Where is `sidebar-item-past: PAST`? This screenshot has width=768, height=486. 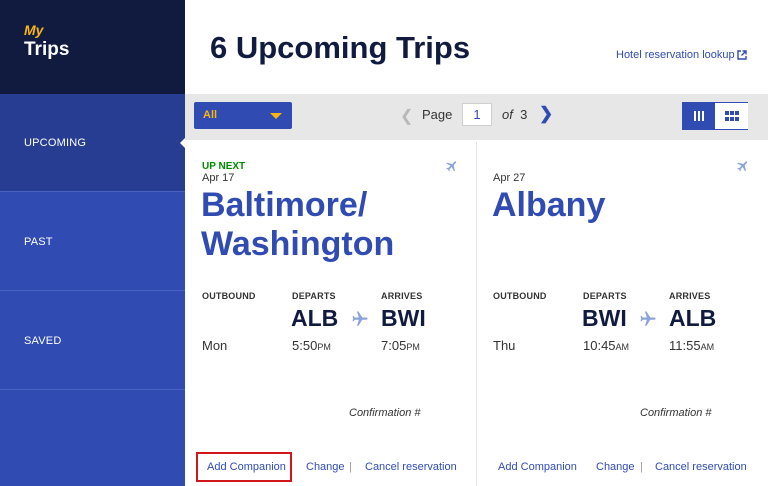 sidebar-item-past: PAST is located at coordinates (92, 242).